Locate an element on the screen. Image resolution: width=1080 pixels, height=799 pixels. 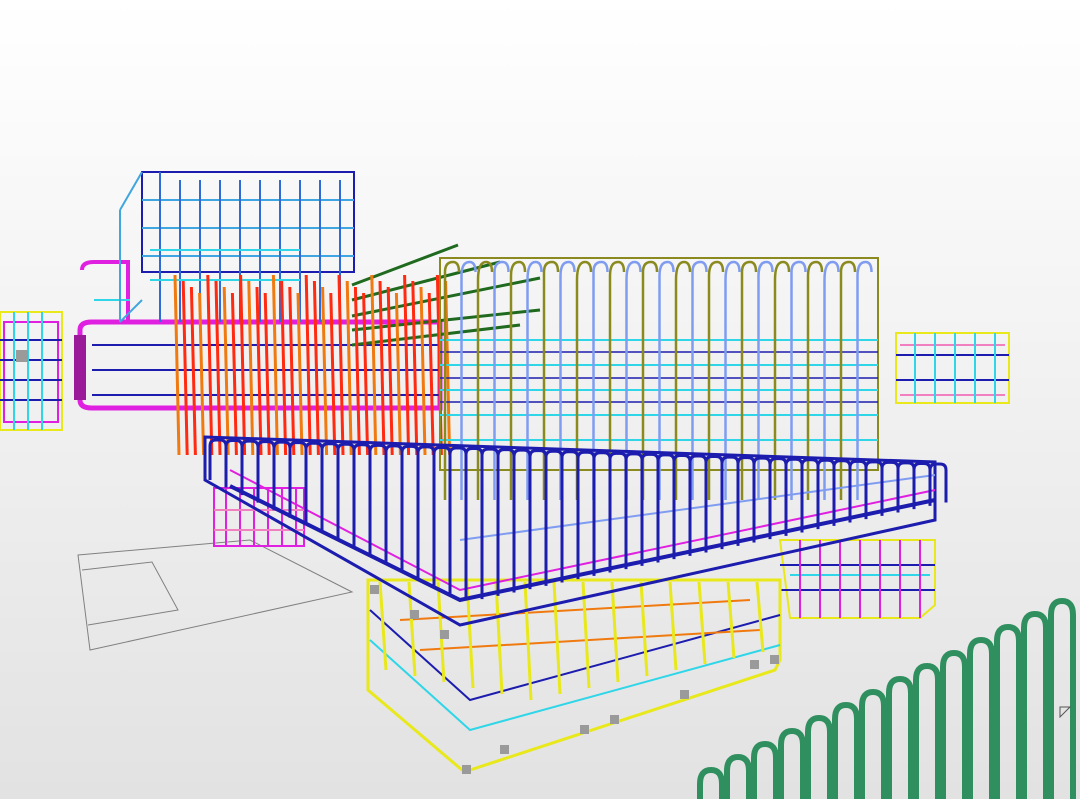
slab-outline is located at coordinates (215, 595).